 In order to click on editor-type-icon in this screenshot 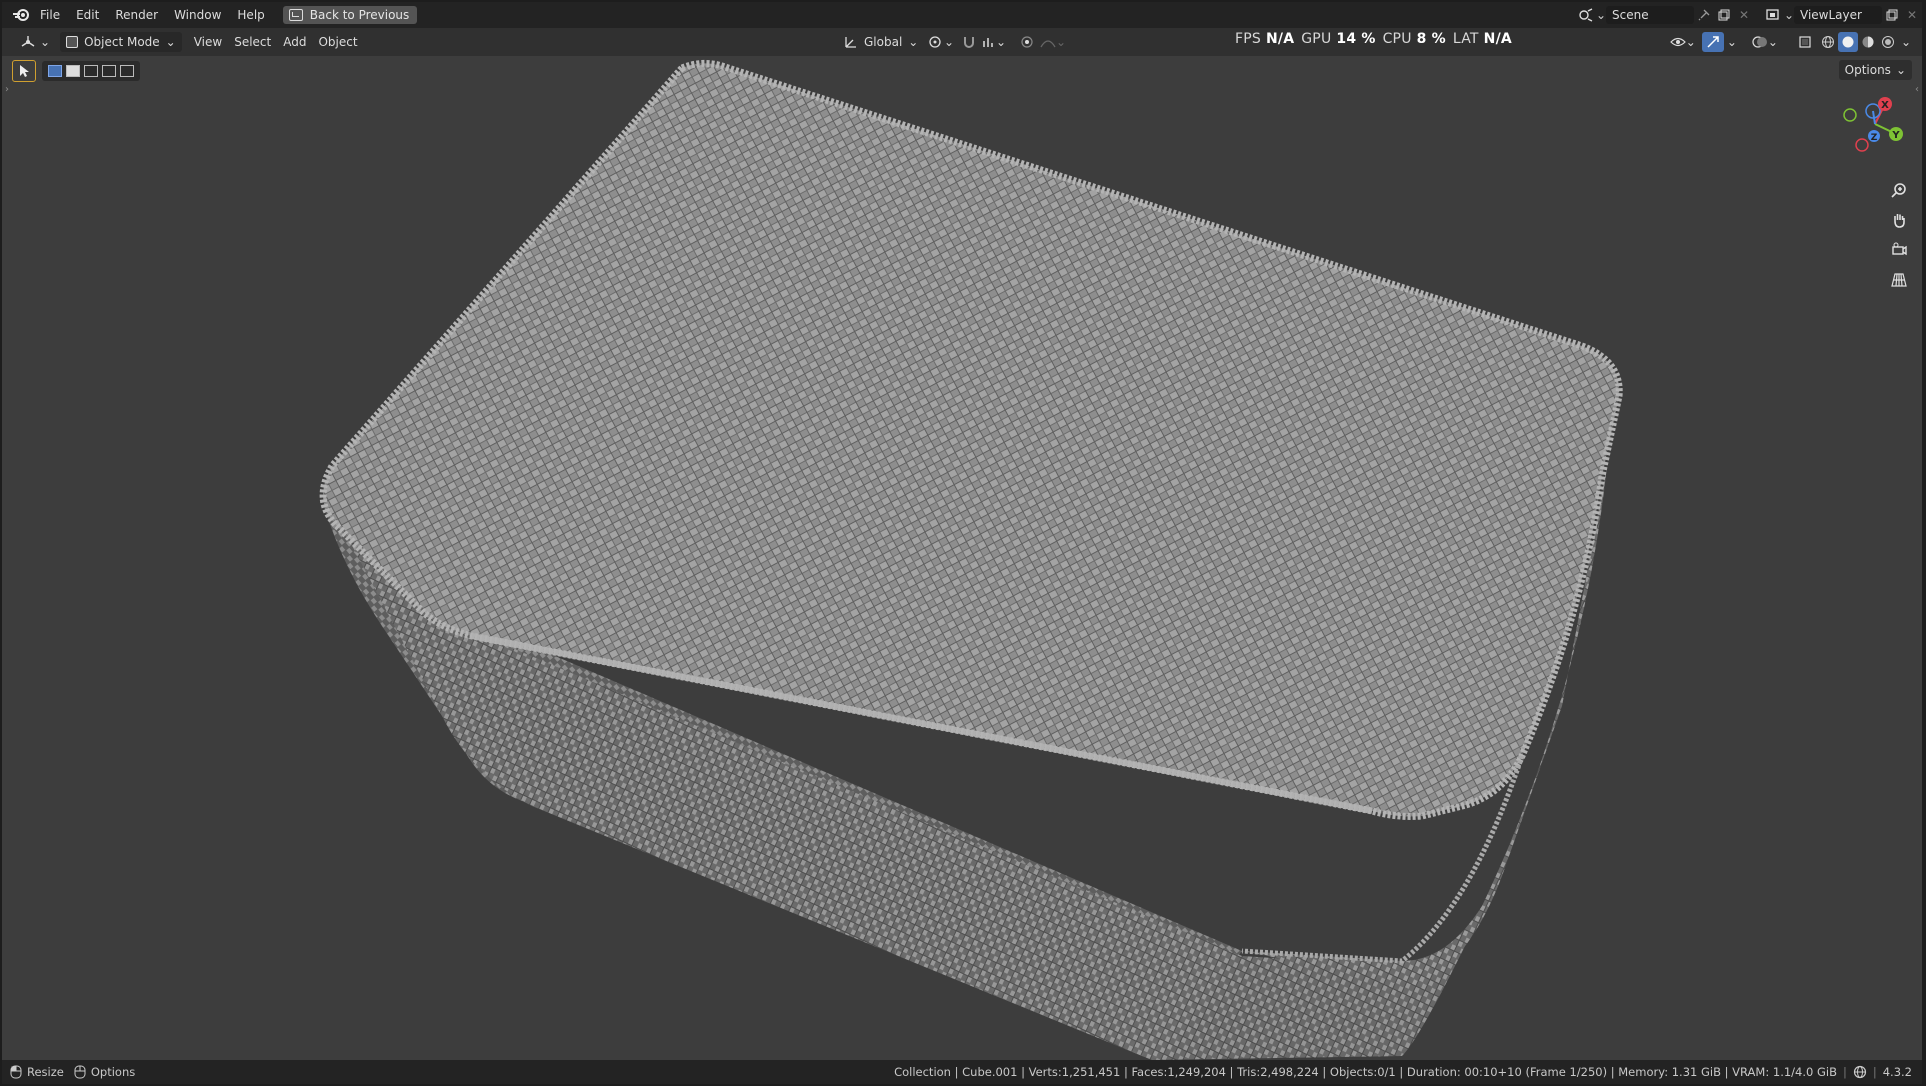, I will do `click(28, 41)`.